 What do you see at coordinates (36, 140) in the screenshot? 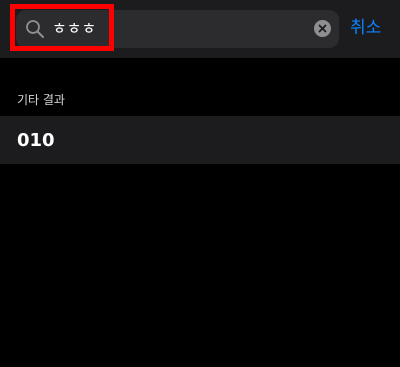
I see `result-label: 010` at bounding box center [36, 140].